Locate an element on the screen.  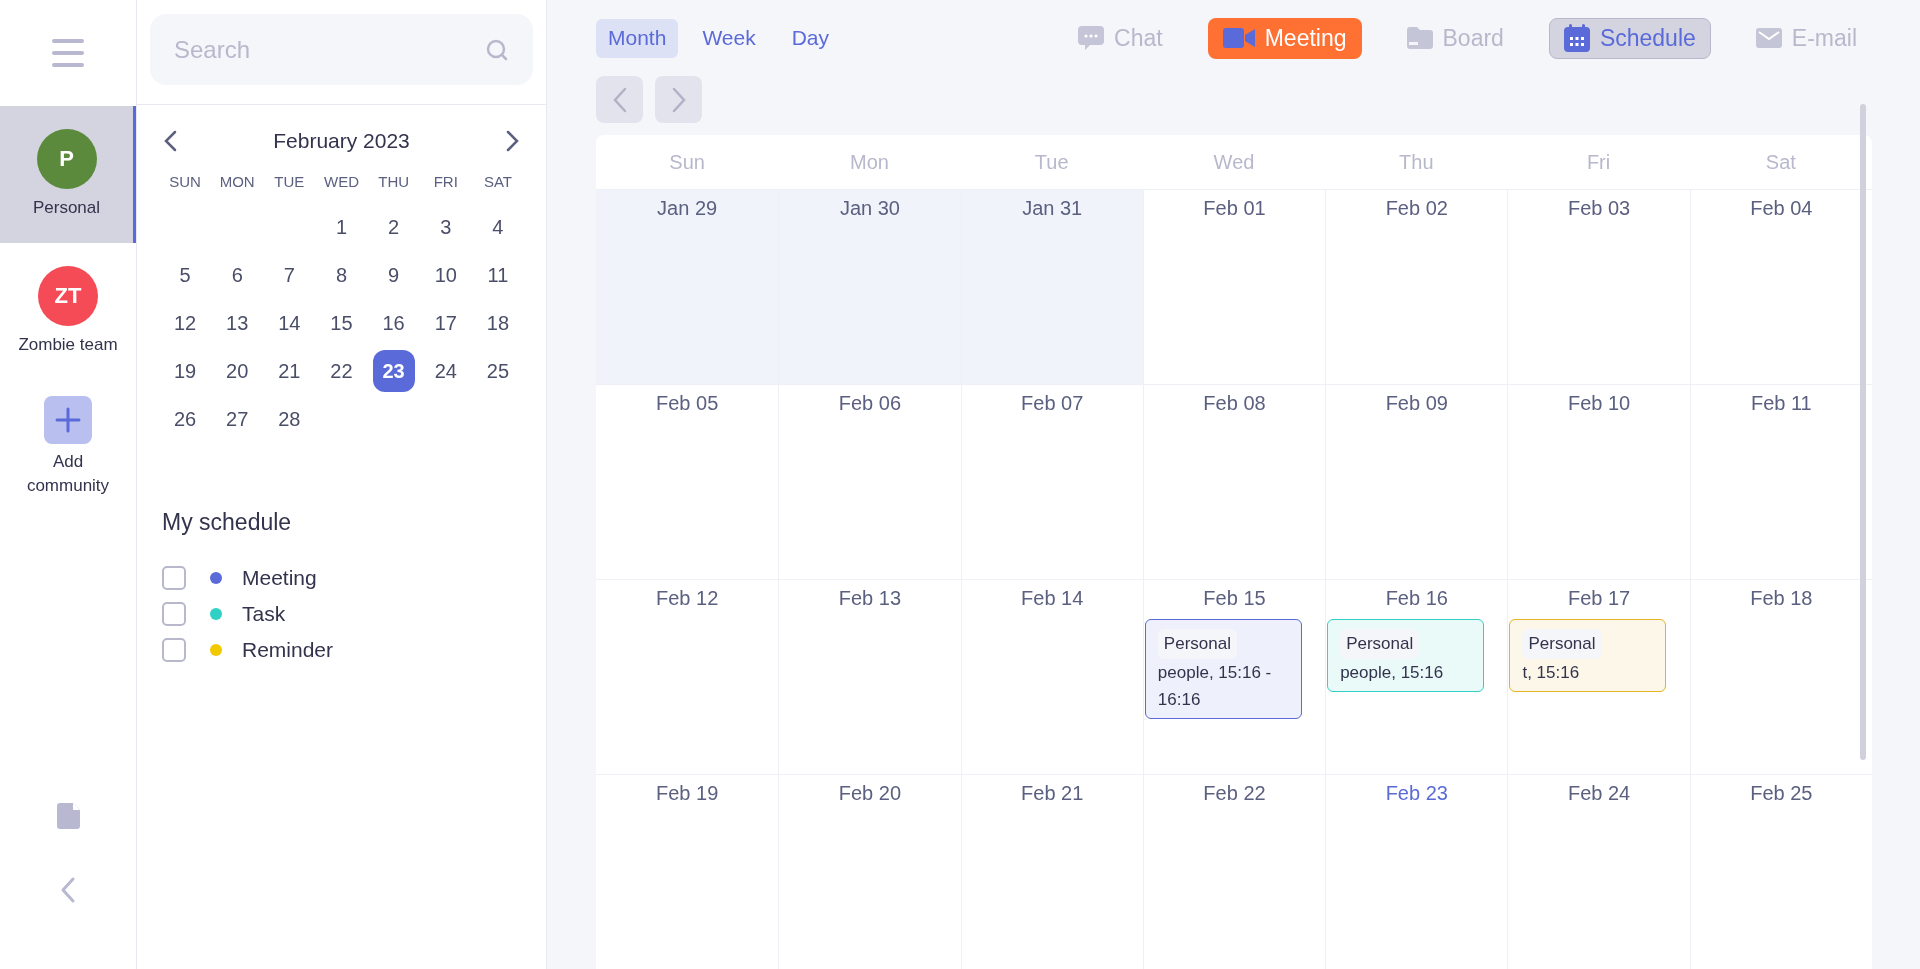
community-item: P Personal is located at coordinates (68, 174).